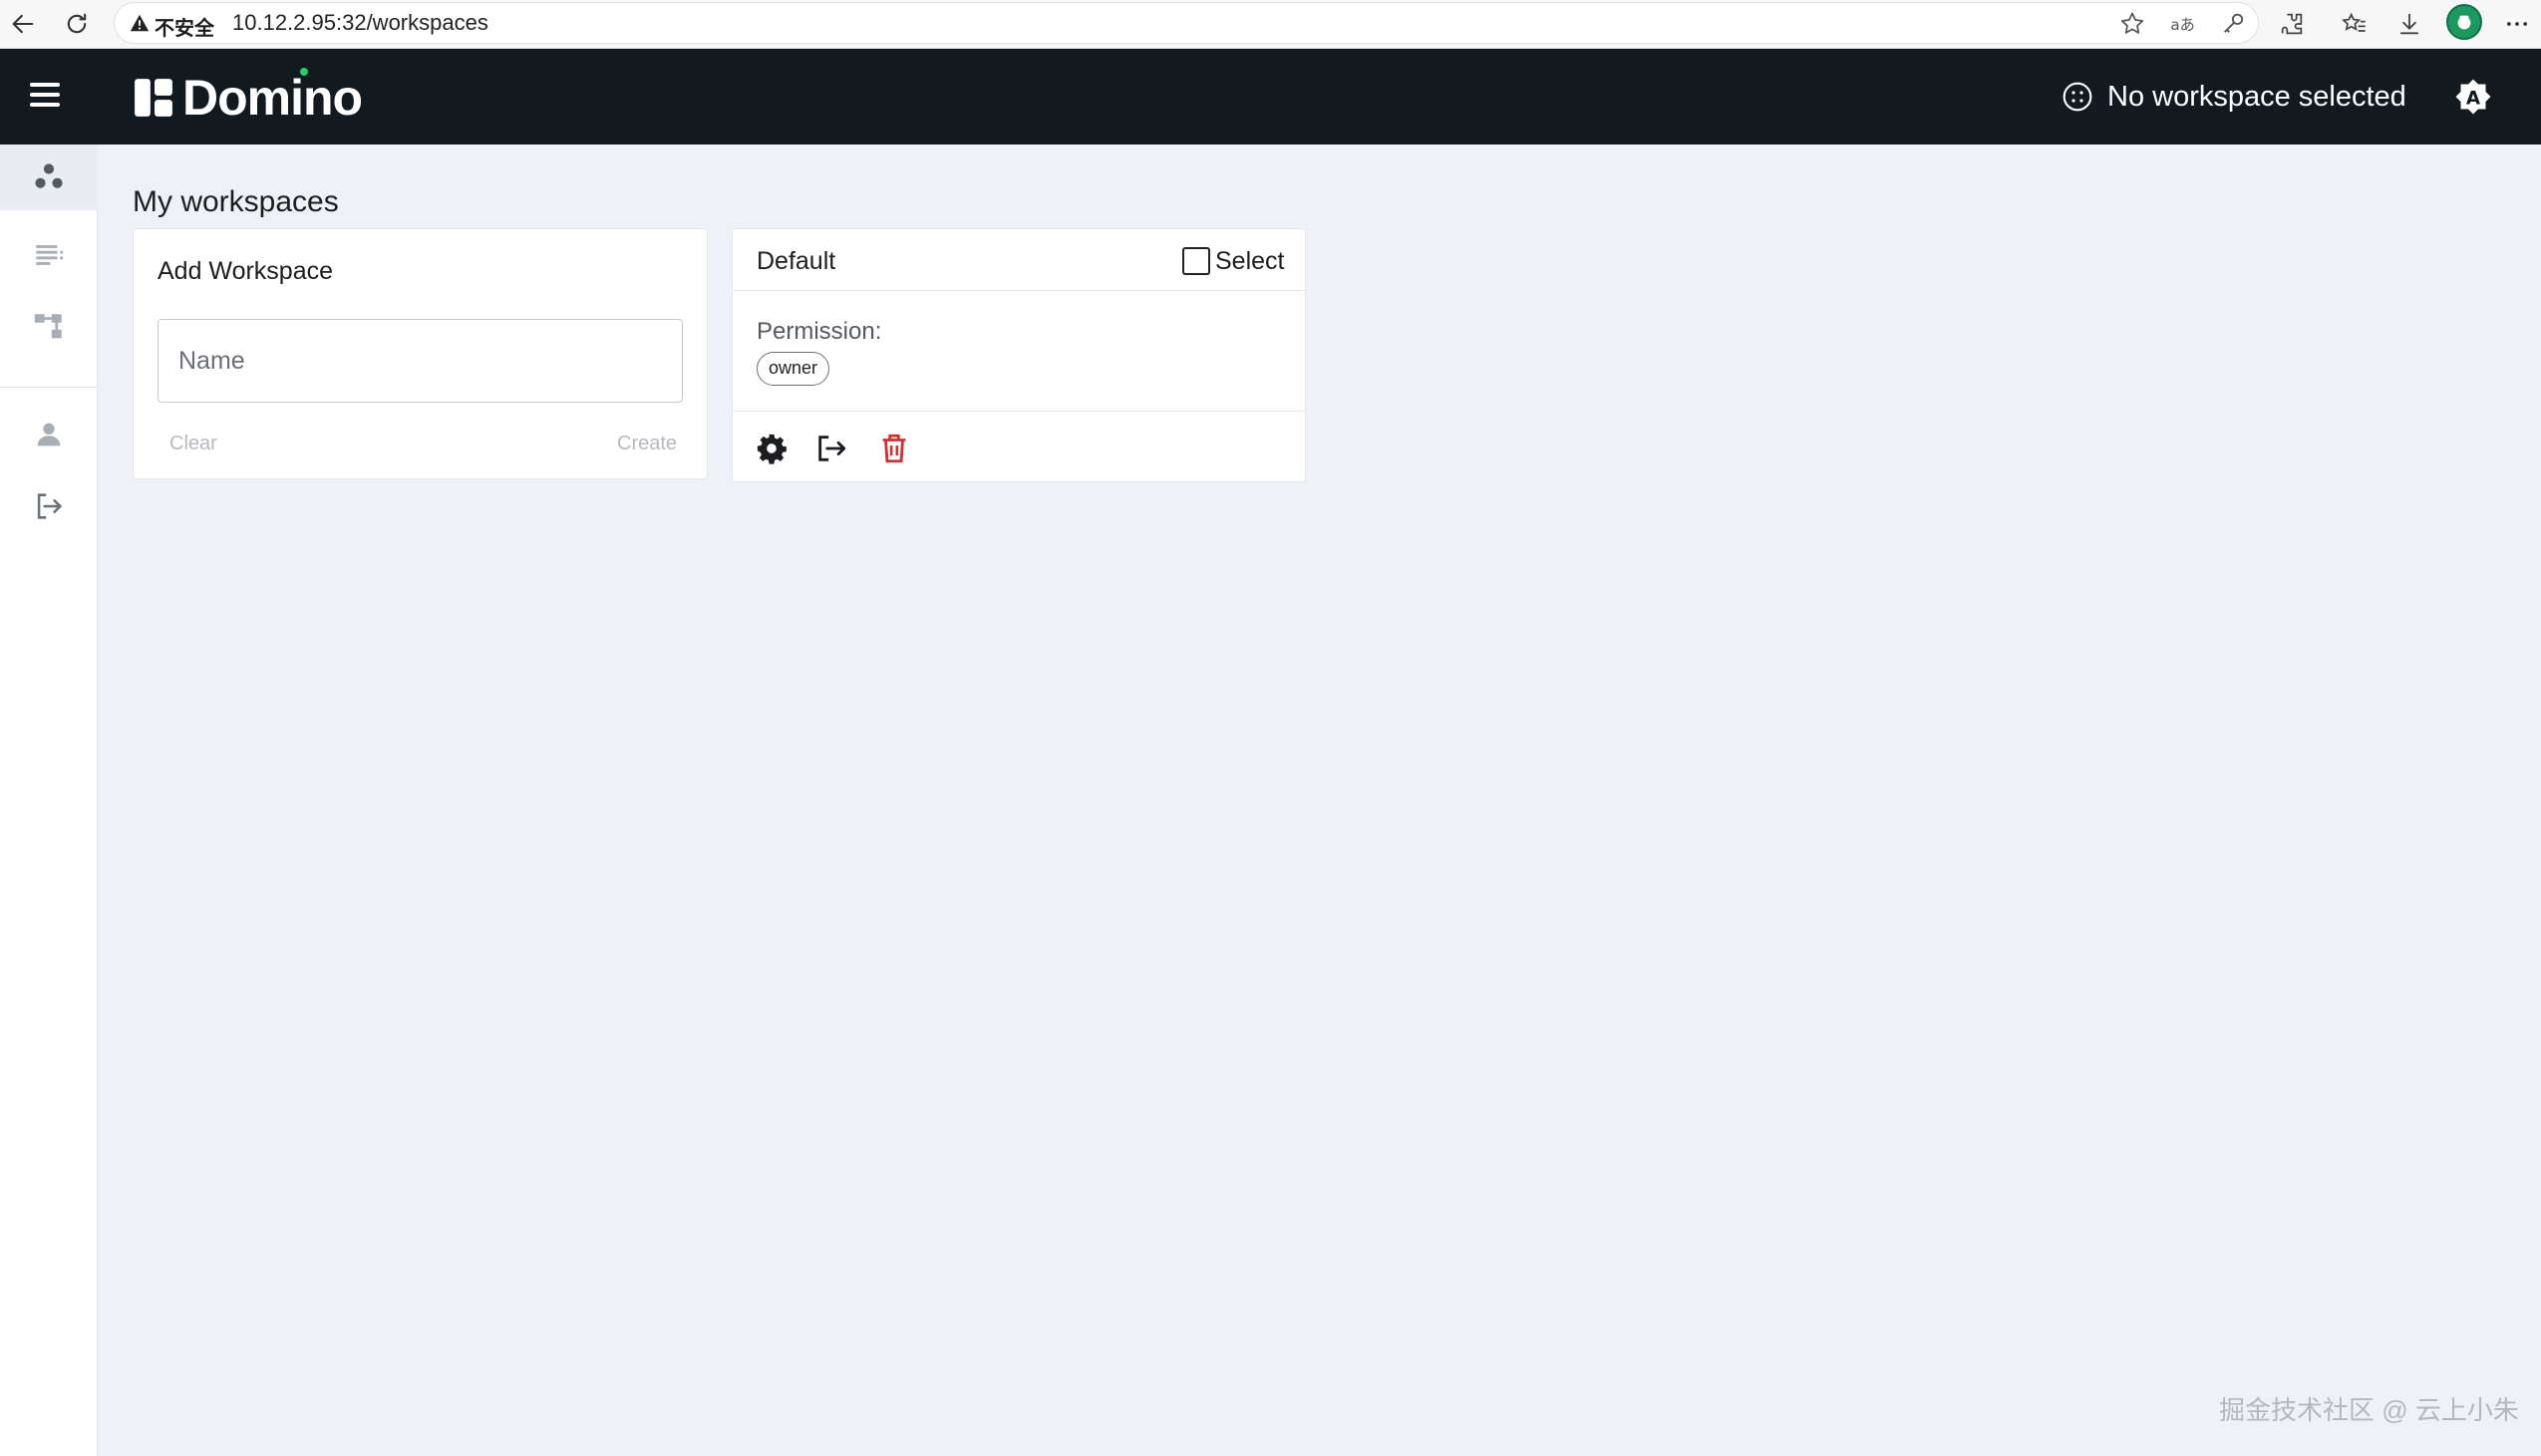  I want to click on create-button: Create, so click(647, 444).